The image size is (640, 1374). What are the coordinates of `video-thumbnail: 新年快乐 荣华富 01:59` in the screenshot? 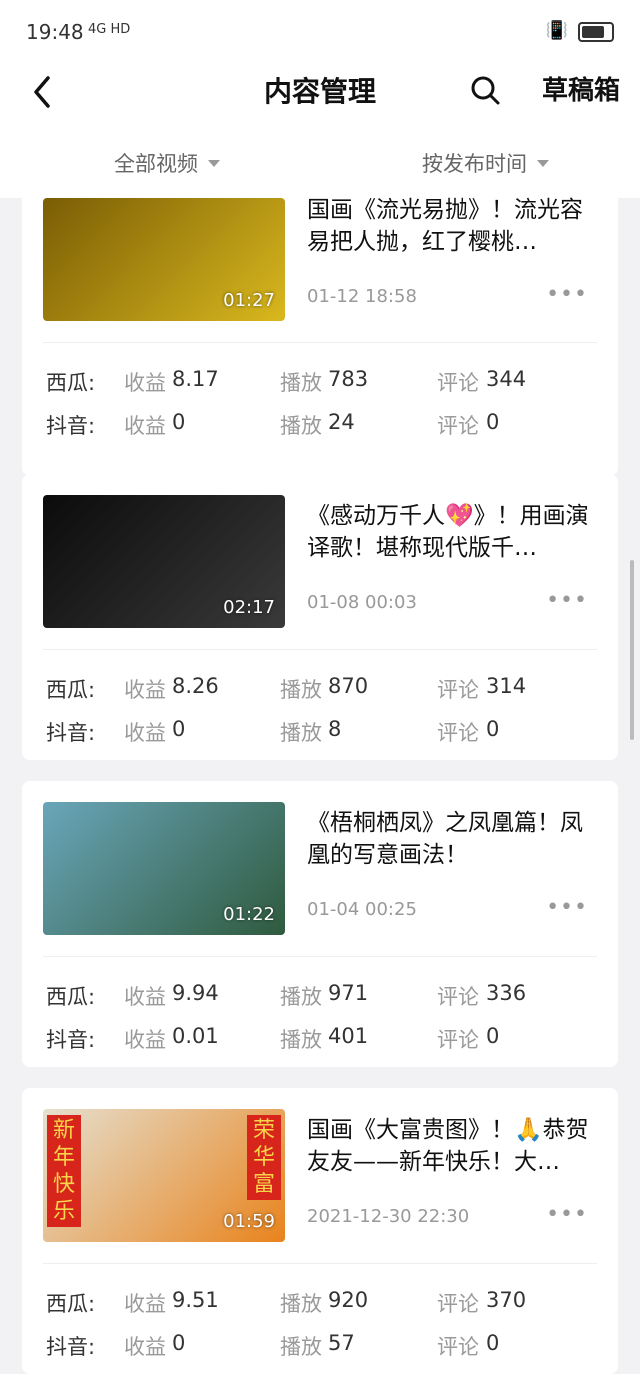 It's located at (164, 1175).